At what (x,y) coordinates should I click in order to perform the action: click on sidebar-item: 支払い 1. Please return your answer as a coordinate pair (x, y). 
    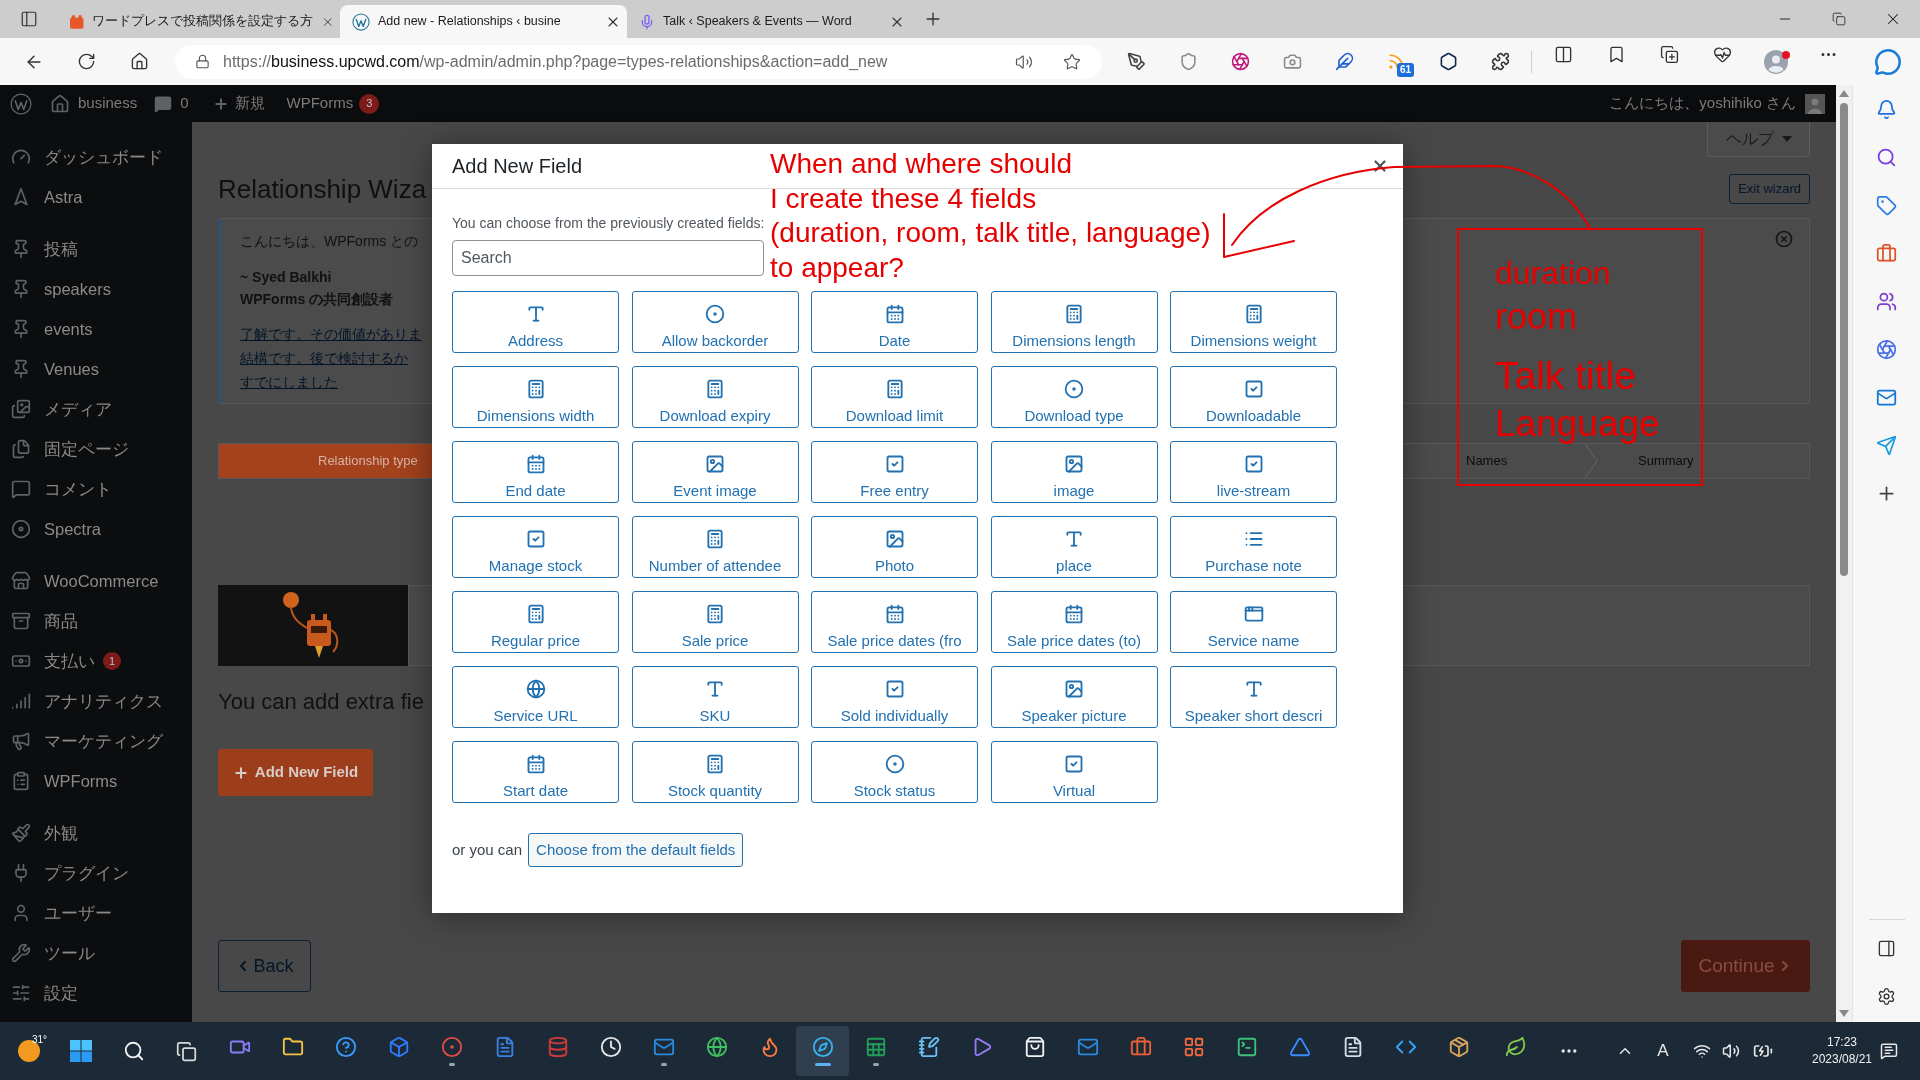
    Looking at the image, I should click on (96, 661).